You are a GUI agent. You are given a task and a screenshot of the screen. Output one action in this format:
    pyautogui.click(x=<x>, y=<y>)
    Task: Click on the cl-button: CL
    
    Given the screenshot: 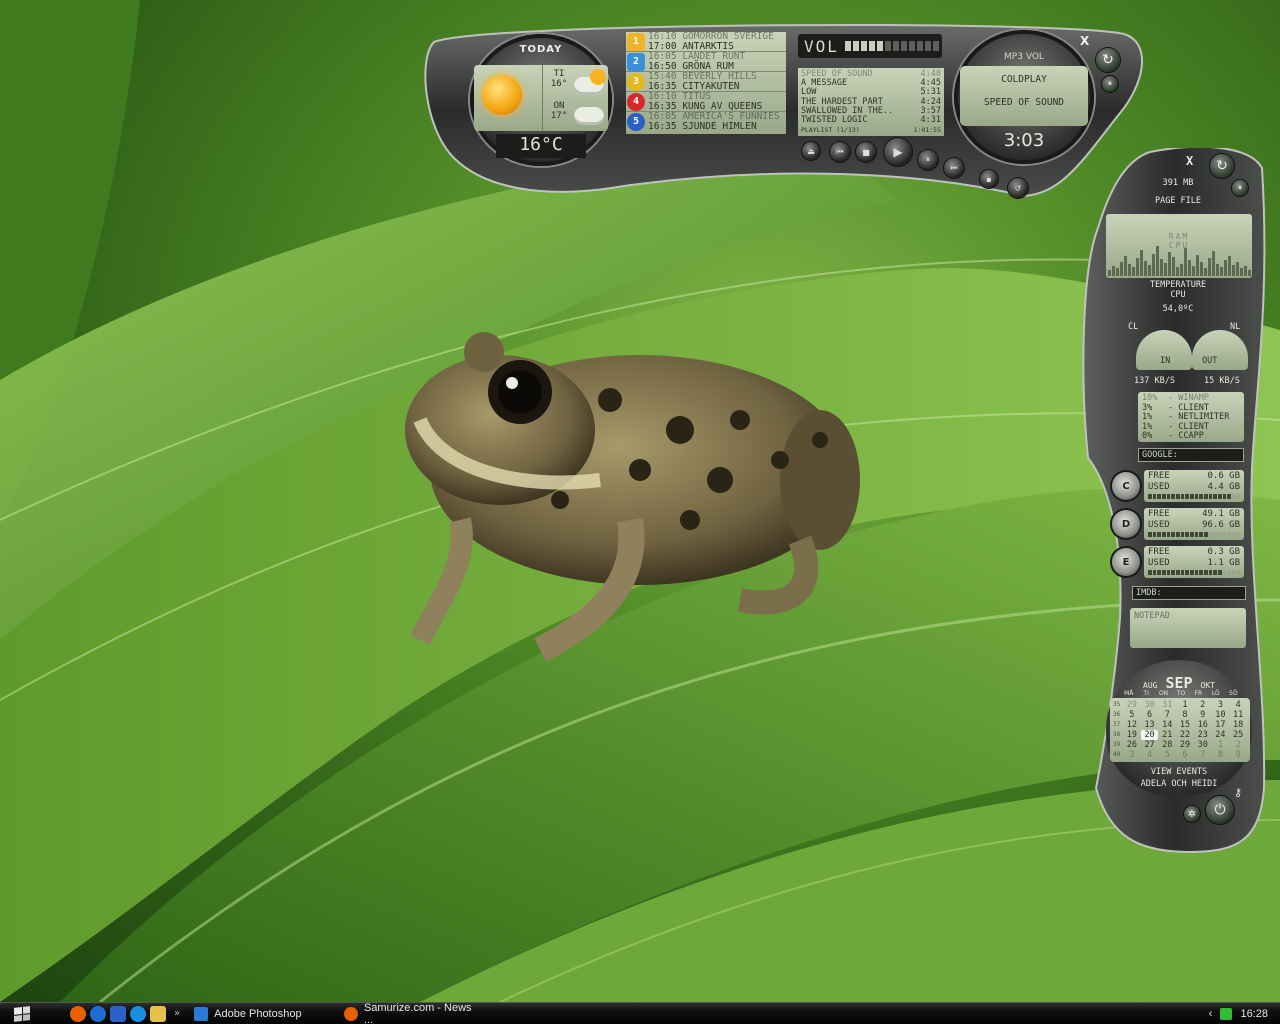 What is the action you would take?
    pyautogui.click(x=1133, y=327)
    